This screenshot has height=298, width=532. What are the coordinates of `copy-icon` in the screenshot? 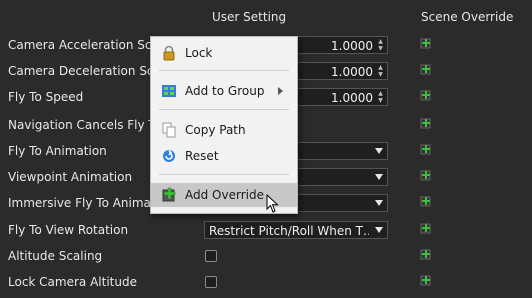 It's located at (169, 130).